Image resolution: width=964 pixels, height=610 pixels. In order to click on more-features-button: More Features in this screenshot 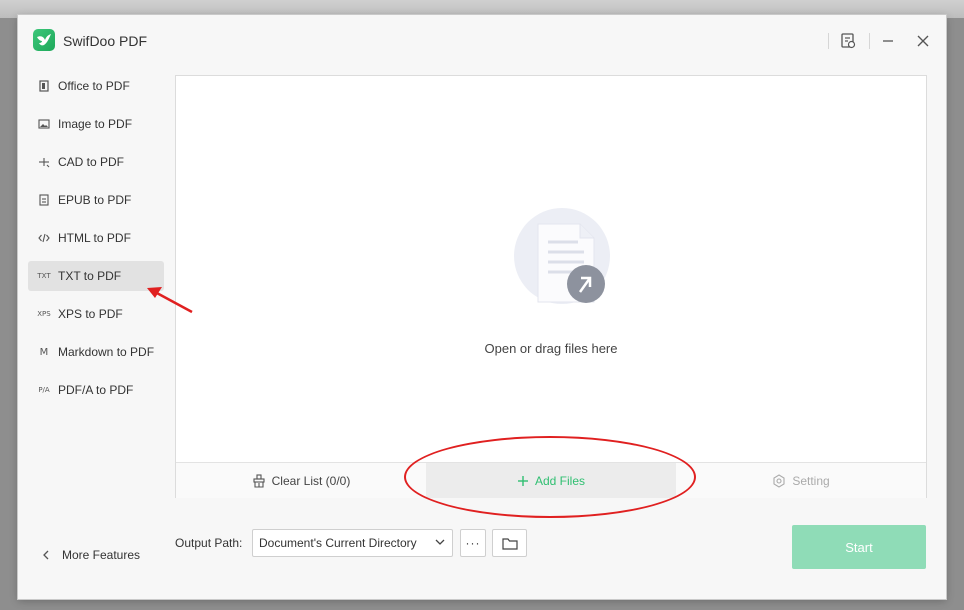, I will do `click(91, 555)`.